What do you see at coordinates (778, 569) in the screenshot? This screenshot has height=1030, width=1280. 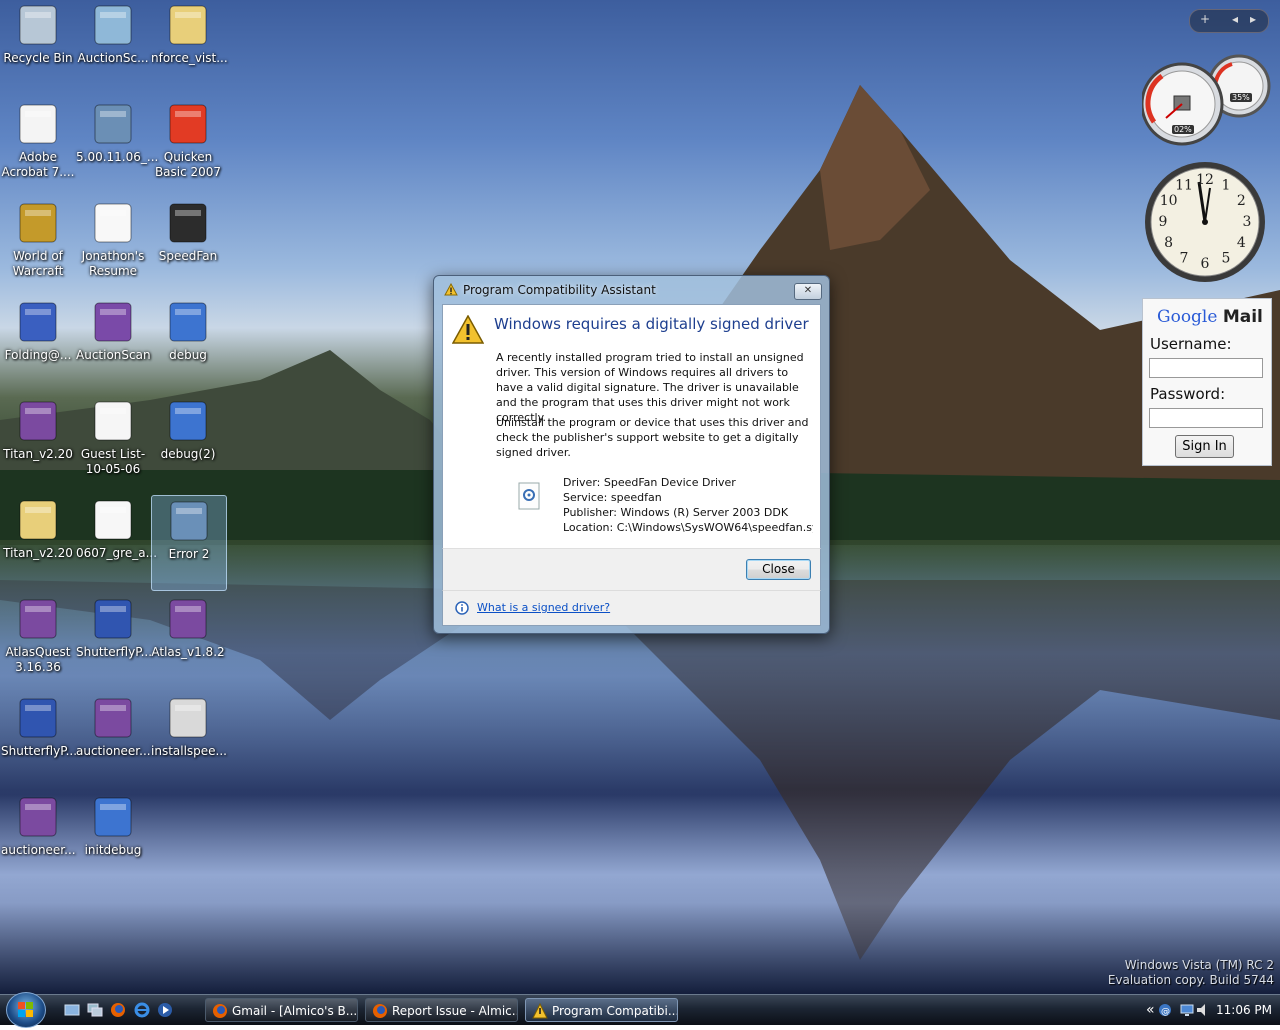 I see `close-button: Close` at bounding box center [778, 569].